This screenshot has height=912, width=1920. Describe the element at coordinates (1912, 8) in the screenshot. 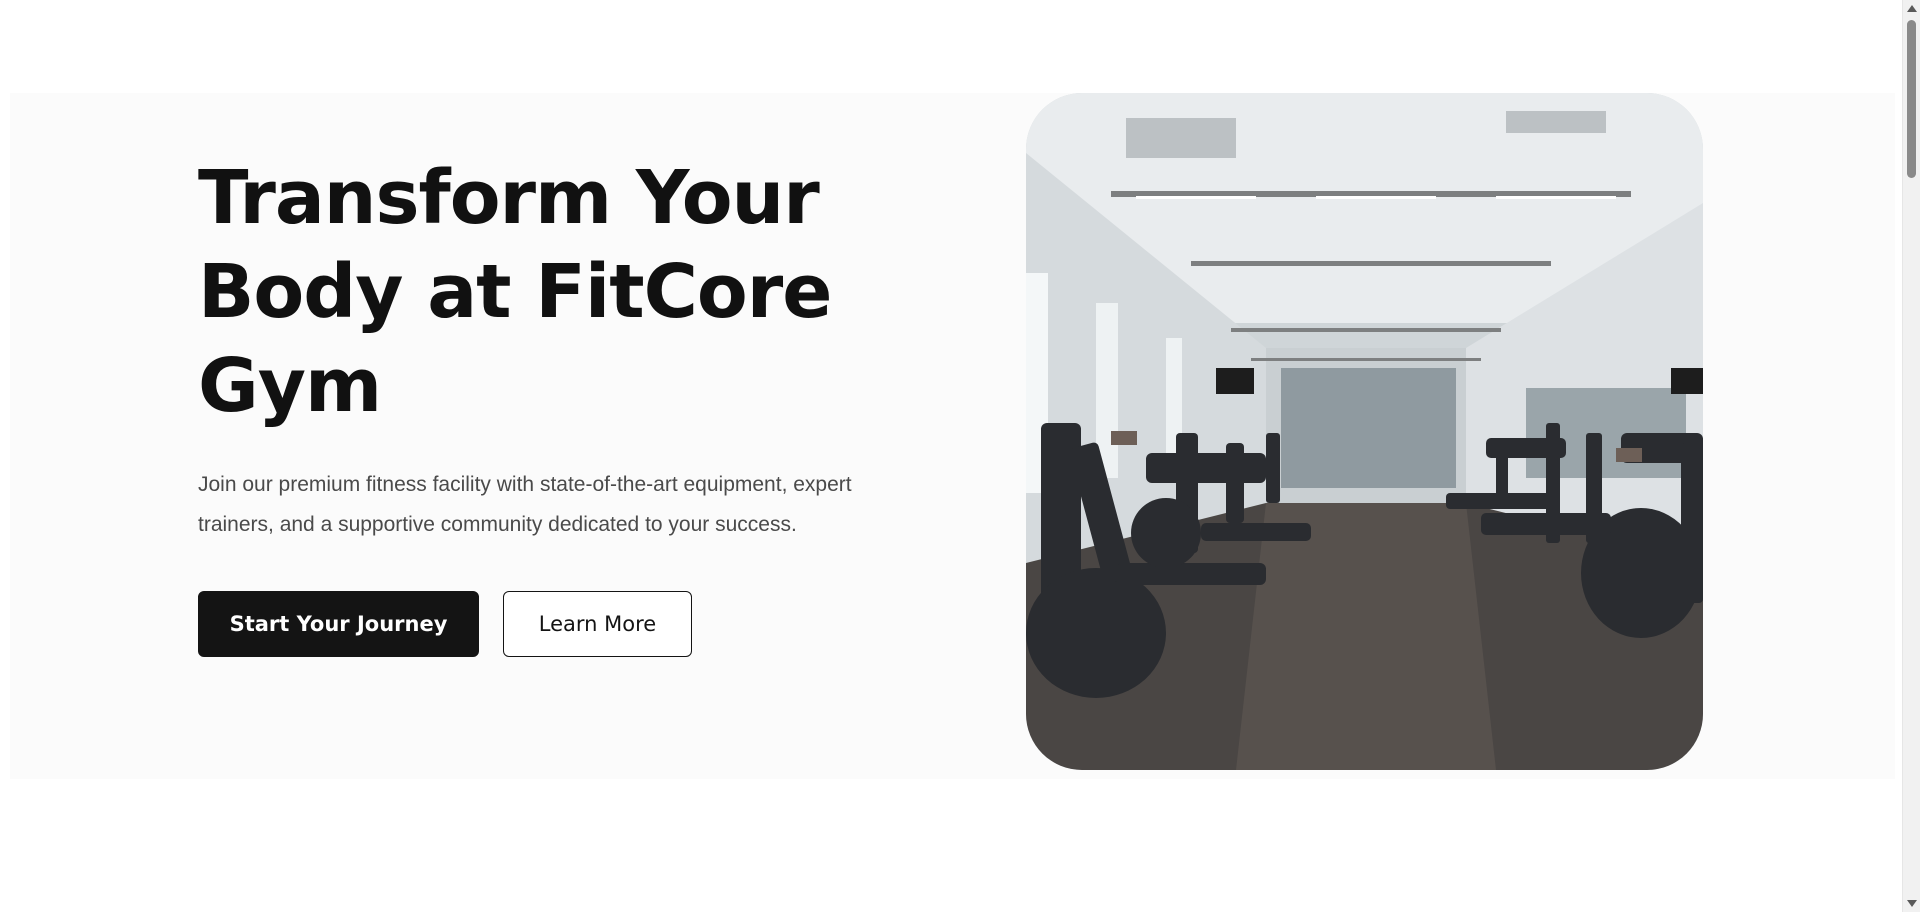

I see `scroll-up-icon` at that location.